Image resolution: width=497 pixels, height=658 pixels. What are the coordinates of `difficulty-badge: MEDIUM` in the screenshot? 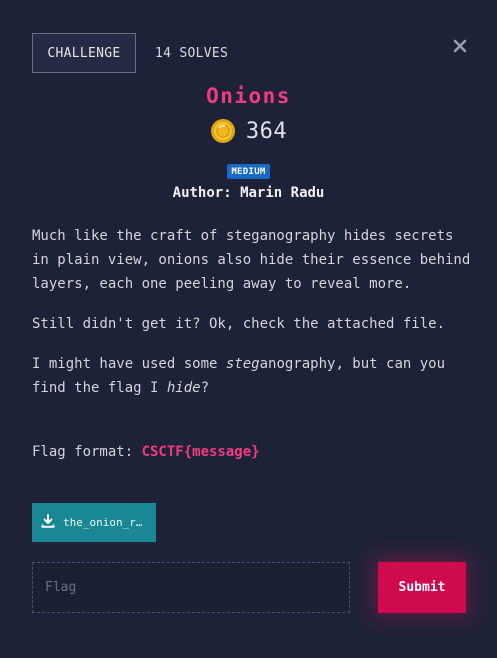 It's located at (248, 171).